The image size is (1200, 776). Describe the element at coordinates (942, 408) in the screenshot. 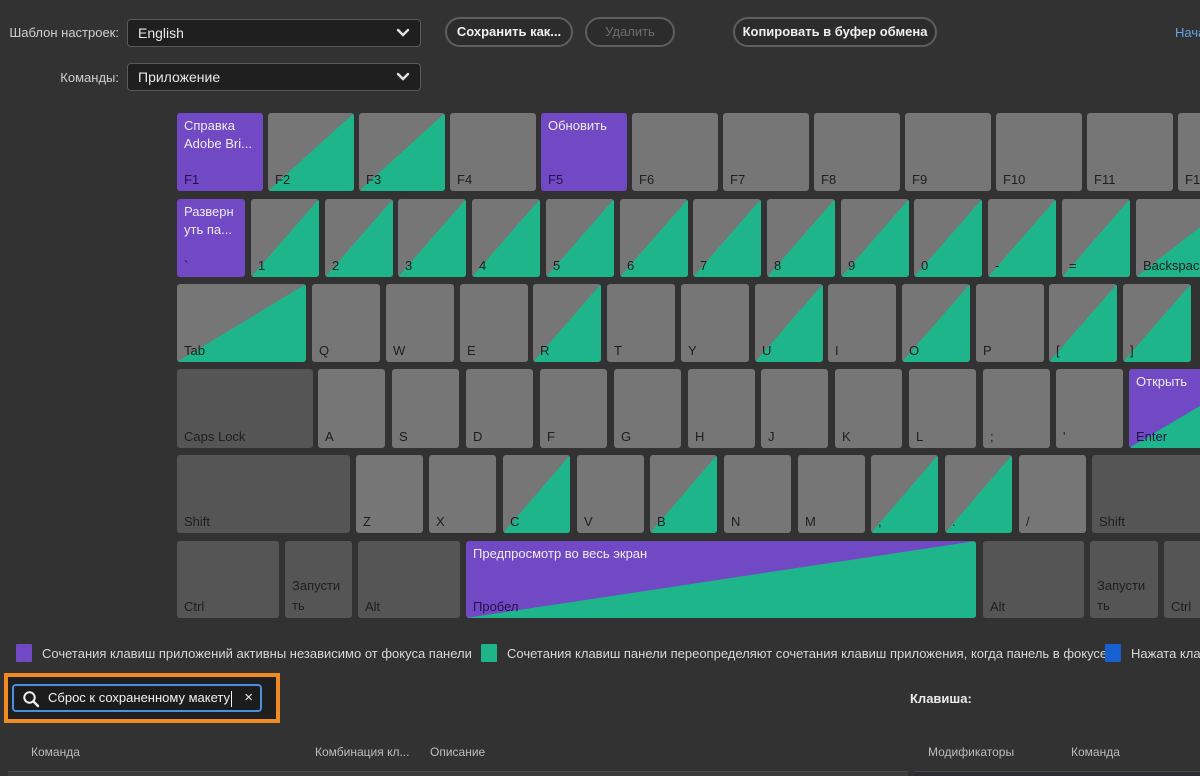

I see `key-l: L` at that location.